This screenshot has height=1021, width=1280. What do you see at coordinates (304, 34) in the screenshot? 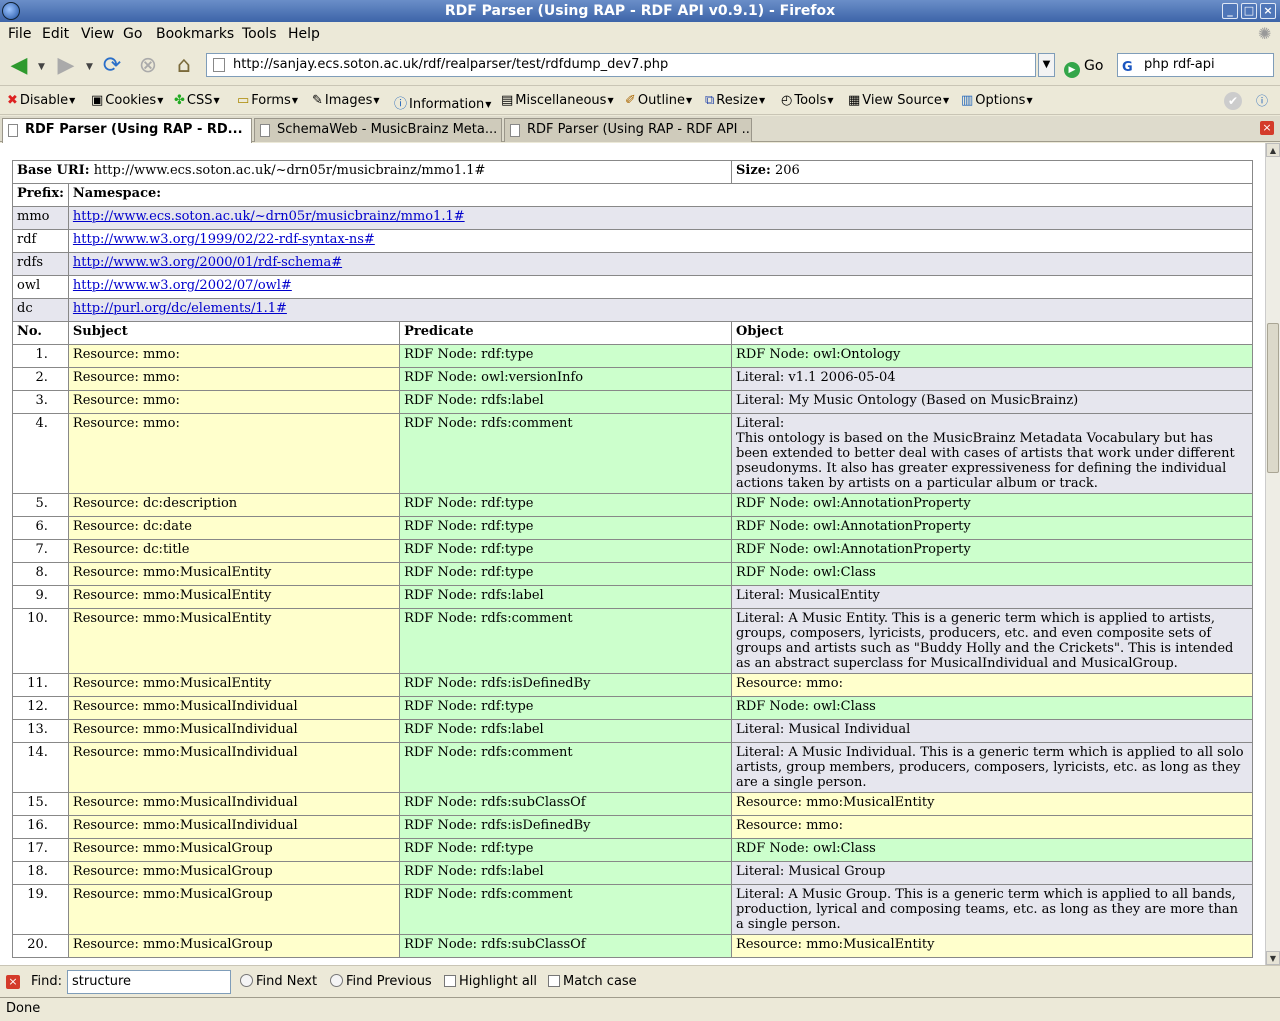
I see `menu-help: Help` at bounding box center [304, 34].